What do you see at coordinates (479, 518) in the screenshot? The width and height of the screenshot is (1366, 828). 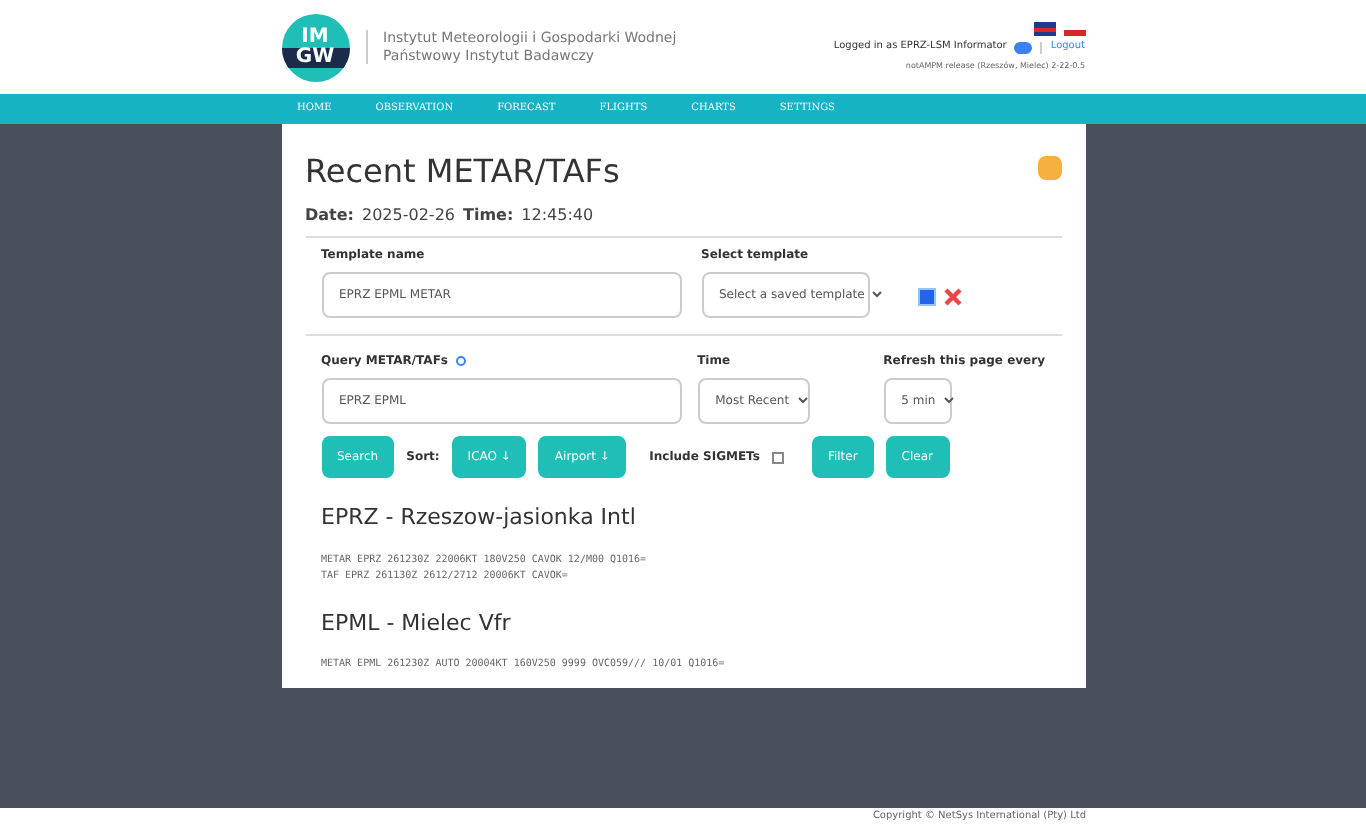 I see `station-heading: EPRZ - Rzeszow-jasionka Intl` at bounding box center [479, 518].